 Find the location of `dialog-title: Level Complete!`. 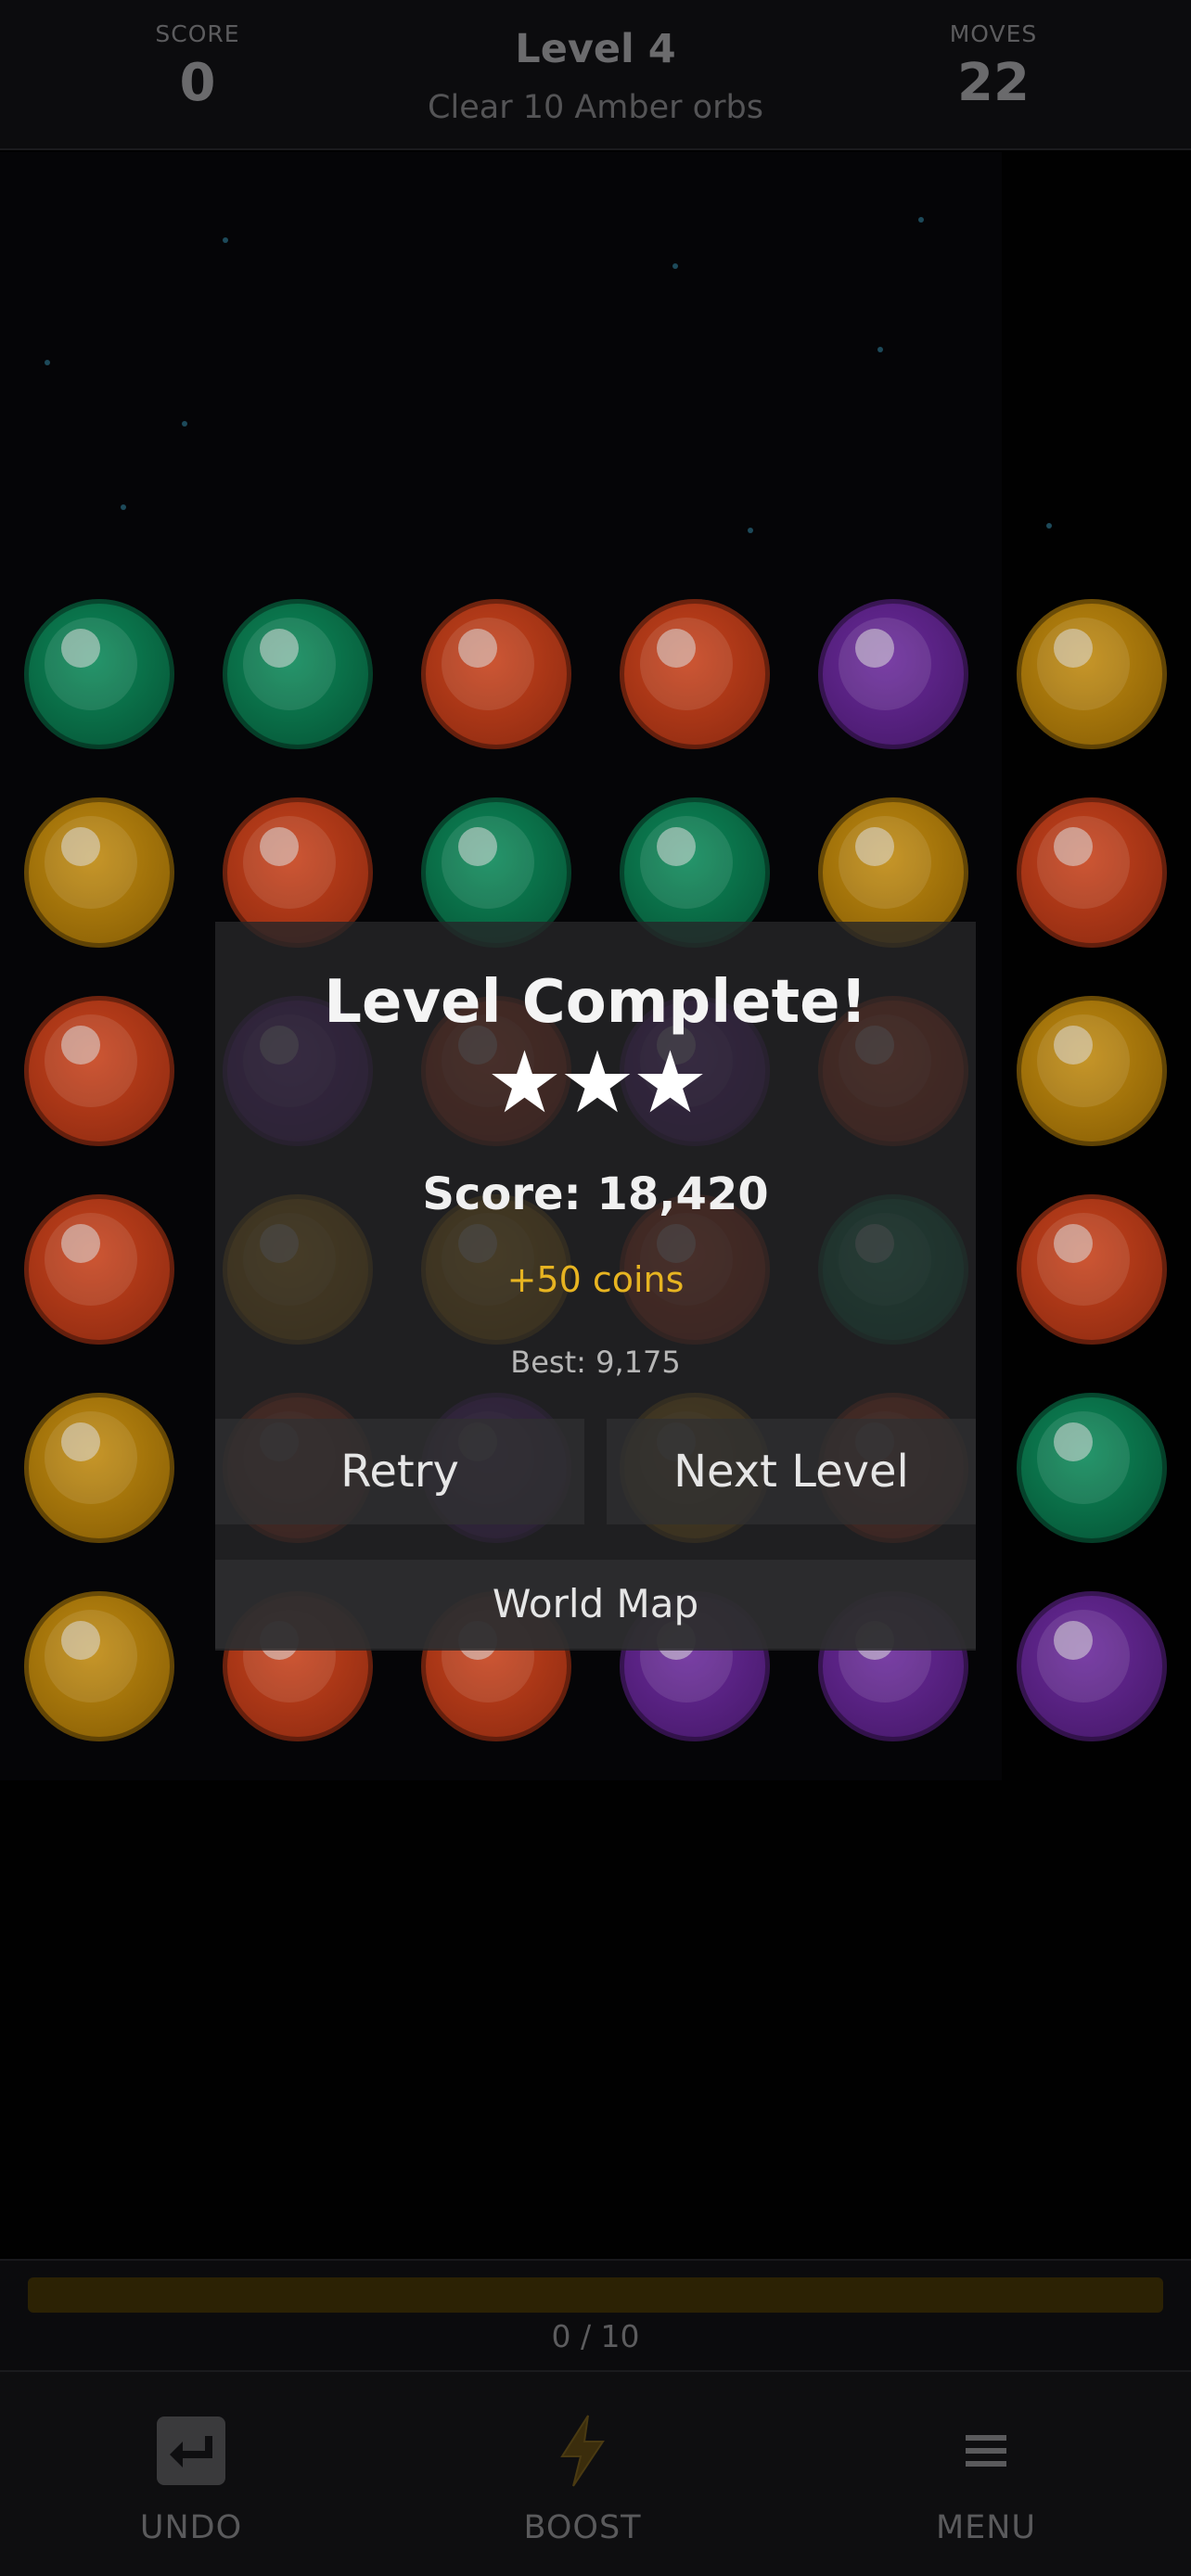

dialog-title: Level Complete! is located at coordinates (595, 1003).